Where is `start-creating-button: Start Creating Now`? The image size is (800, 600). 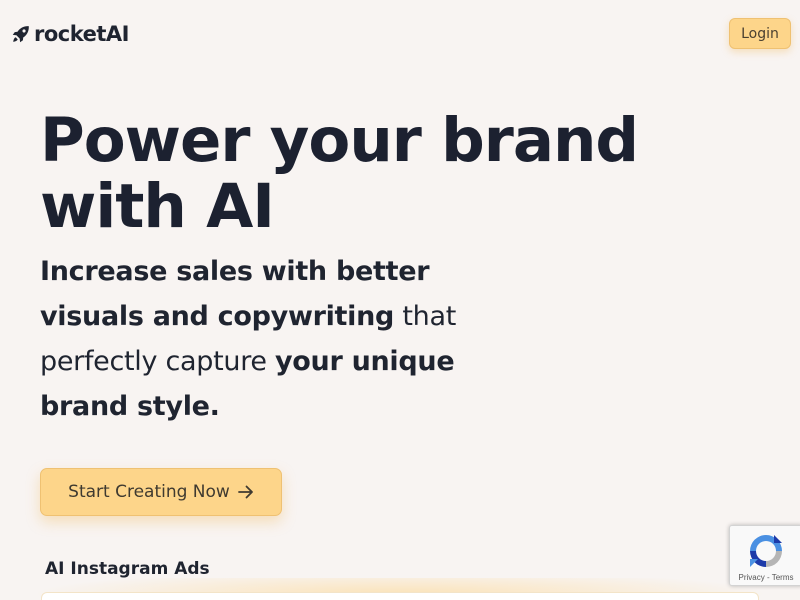 start-creating-button: Start Creating Now is located at coordinates (161, 492).